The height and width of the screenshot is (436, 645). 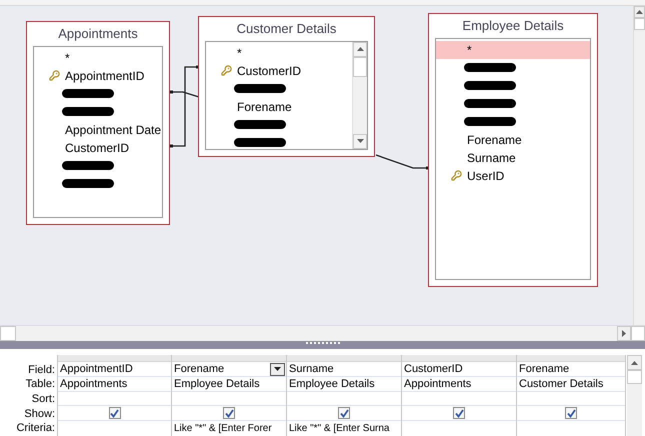 I want to click on scroll-right-icon, so click(x=624, y=334).